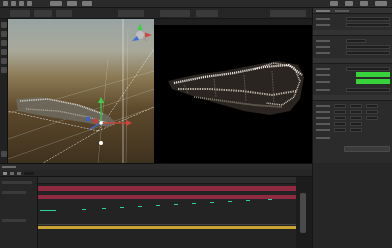 The image size is (392, 248). Describe the element at coordinates (4, 154) in the screenshot. I see `settings-icon` at that location.